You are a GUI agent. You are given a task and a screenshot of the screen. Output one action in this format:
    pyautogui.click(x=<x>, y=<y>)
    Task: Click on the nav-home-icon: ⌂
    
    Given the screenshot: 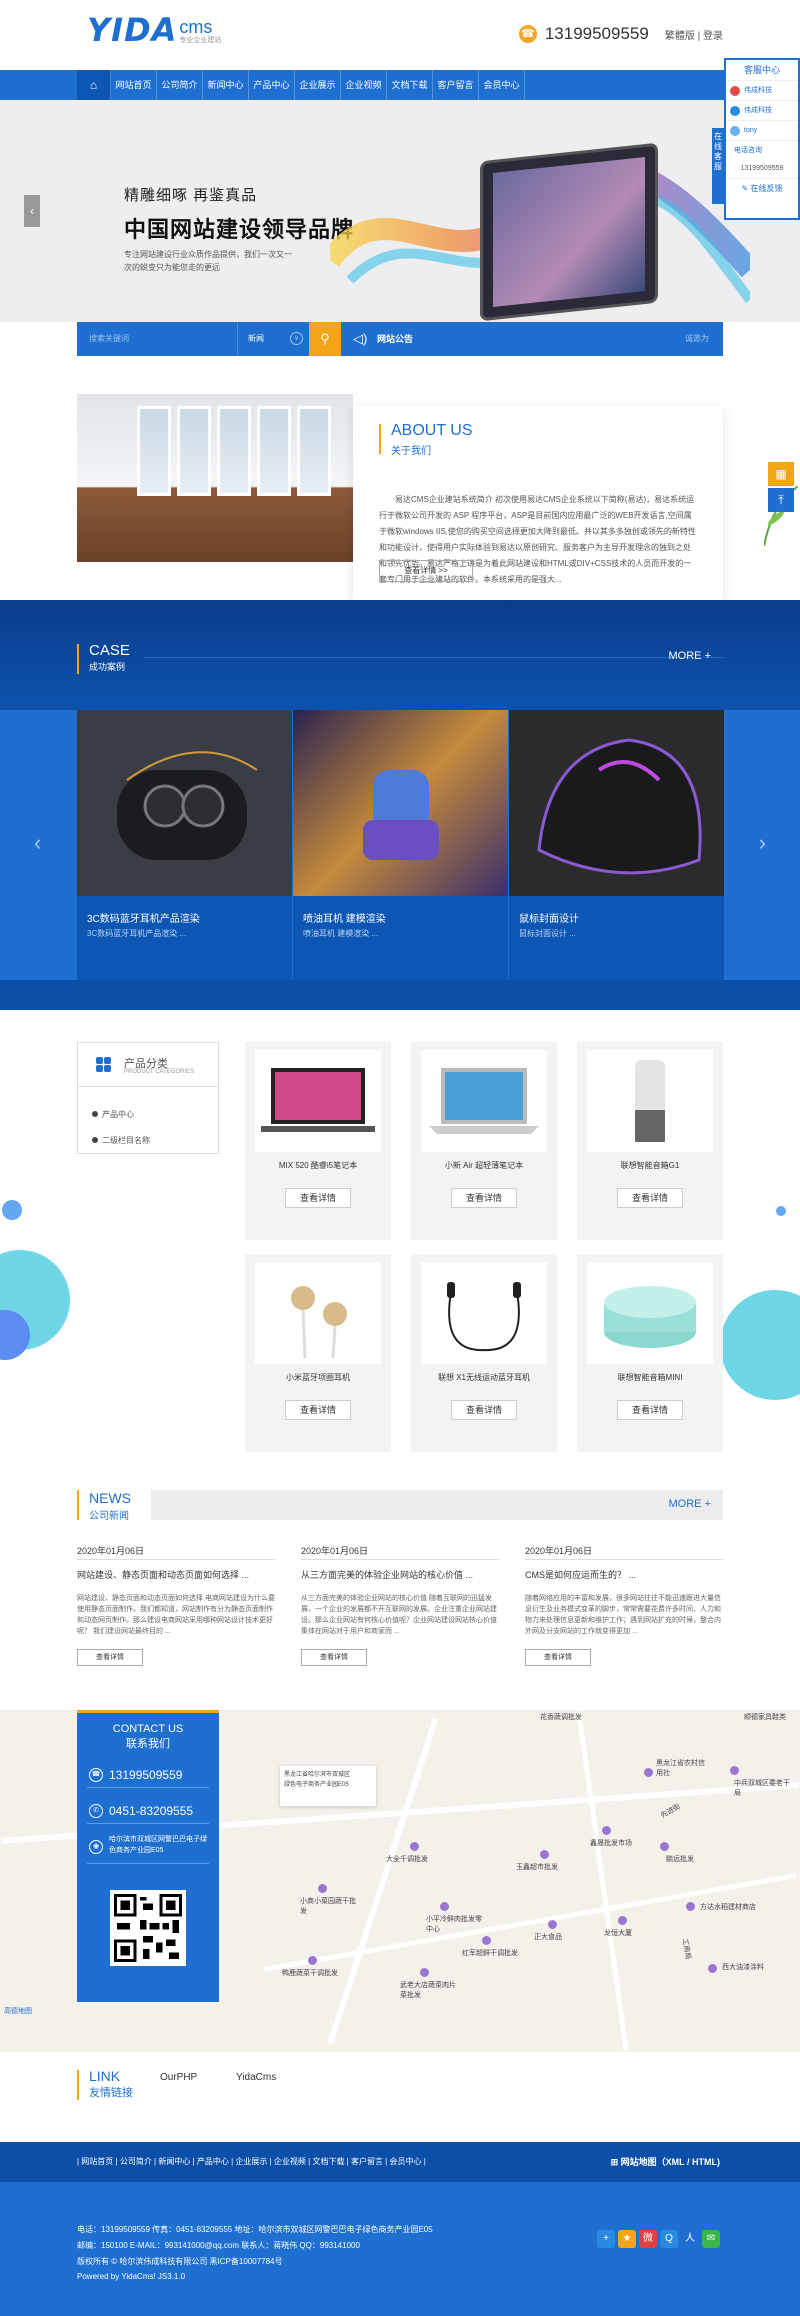 What is the action you would take?
    pyautogui.click(x=94, y=85)
    